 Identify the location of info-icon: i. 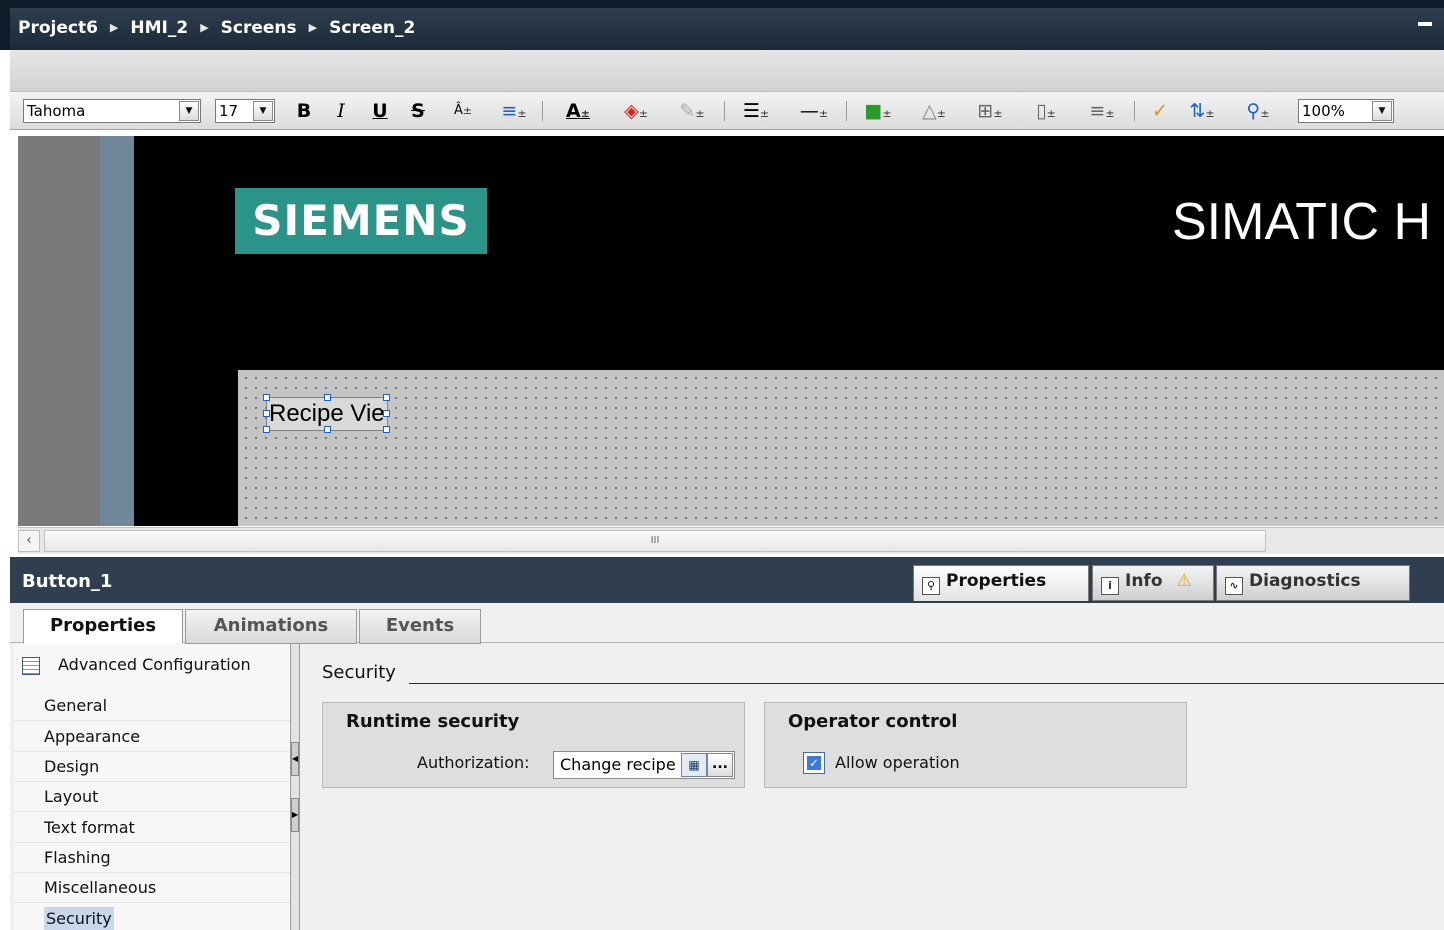
(1110, 586).